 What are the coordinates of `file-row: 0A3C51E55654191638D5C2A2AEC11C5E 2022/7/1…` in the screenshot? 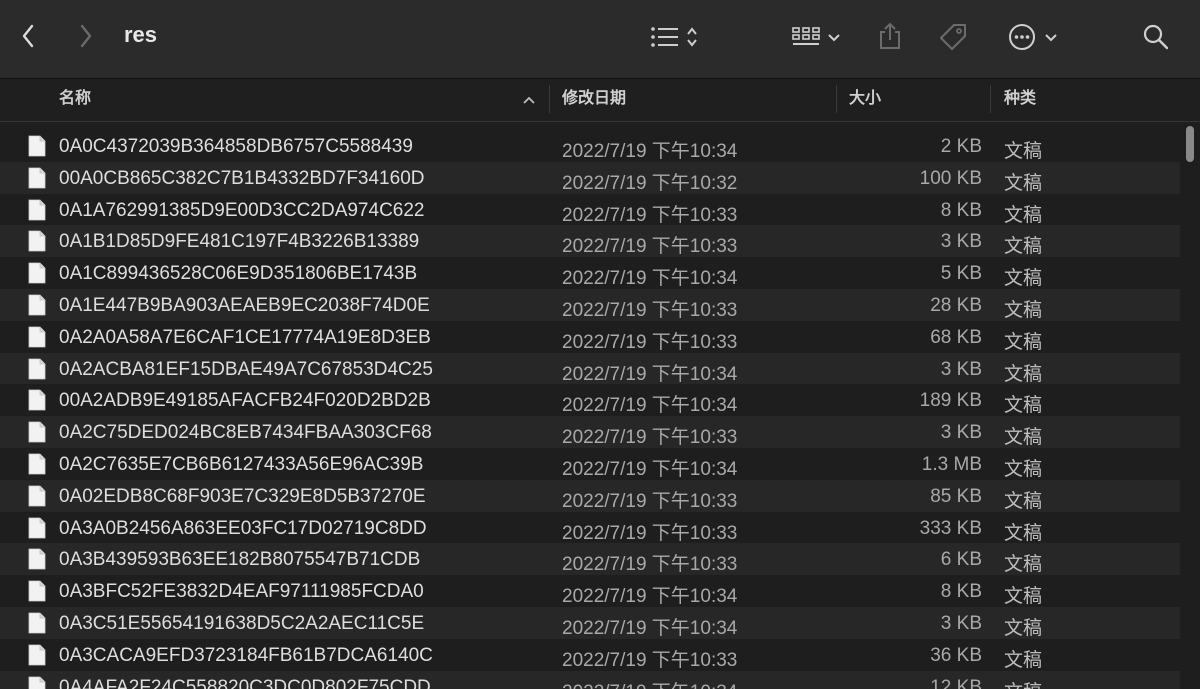 It's located at (590, 622).